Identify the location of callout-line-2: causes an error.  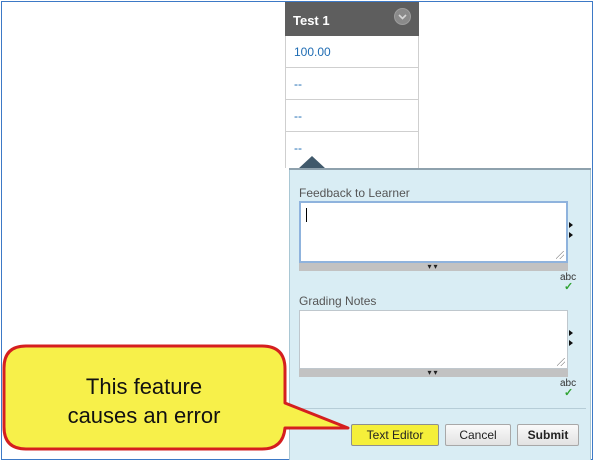
(144, 415).